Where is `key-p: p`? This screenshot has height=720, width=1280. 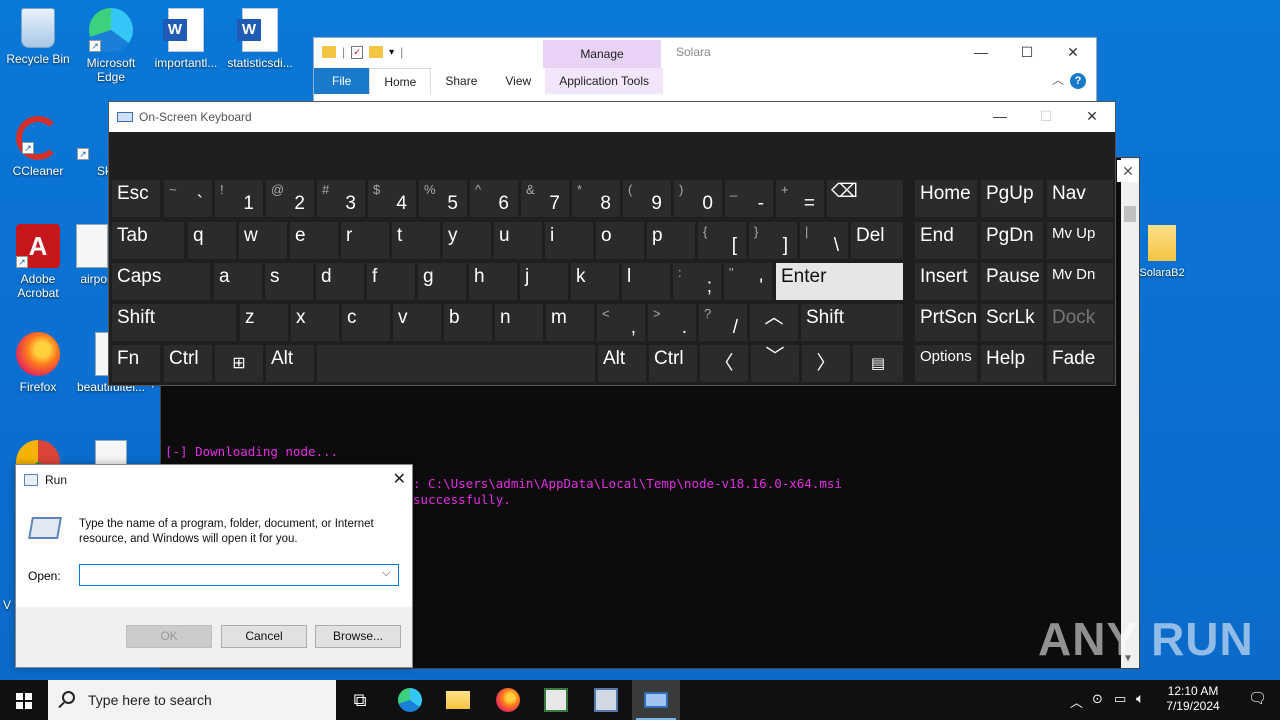 key-p: p is located at coordinates (671, 240).